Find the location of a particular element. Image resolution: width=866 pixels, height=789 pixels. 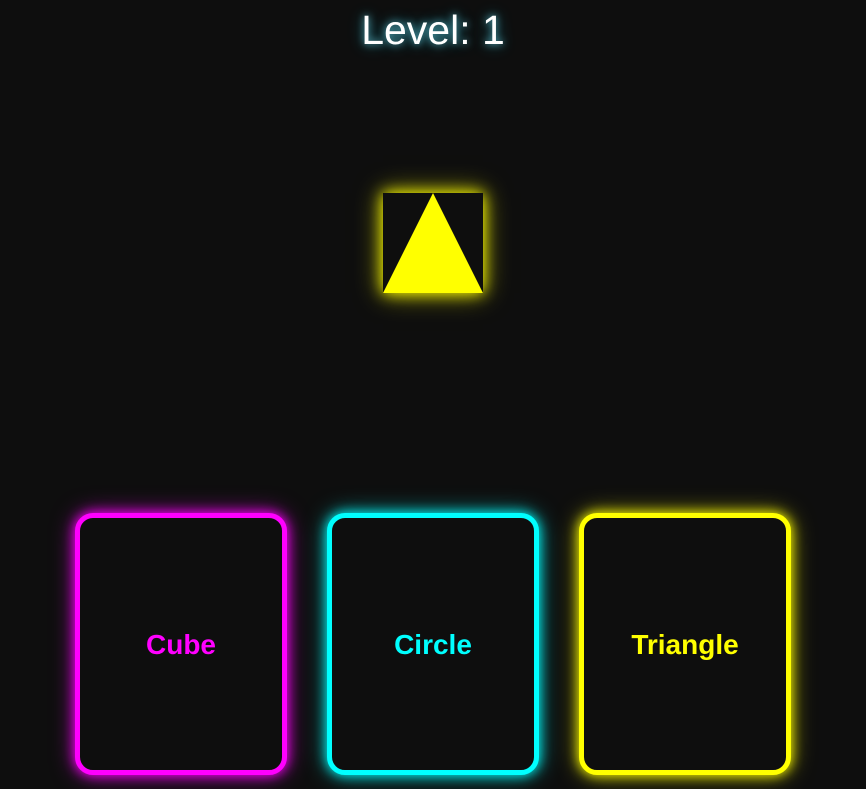

choice-card-triangle: Triangle is located at coordinates (685, 644).